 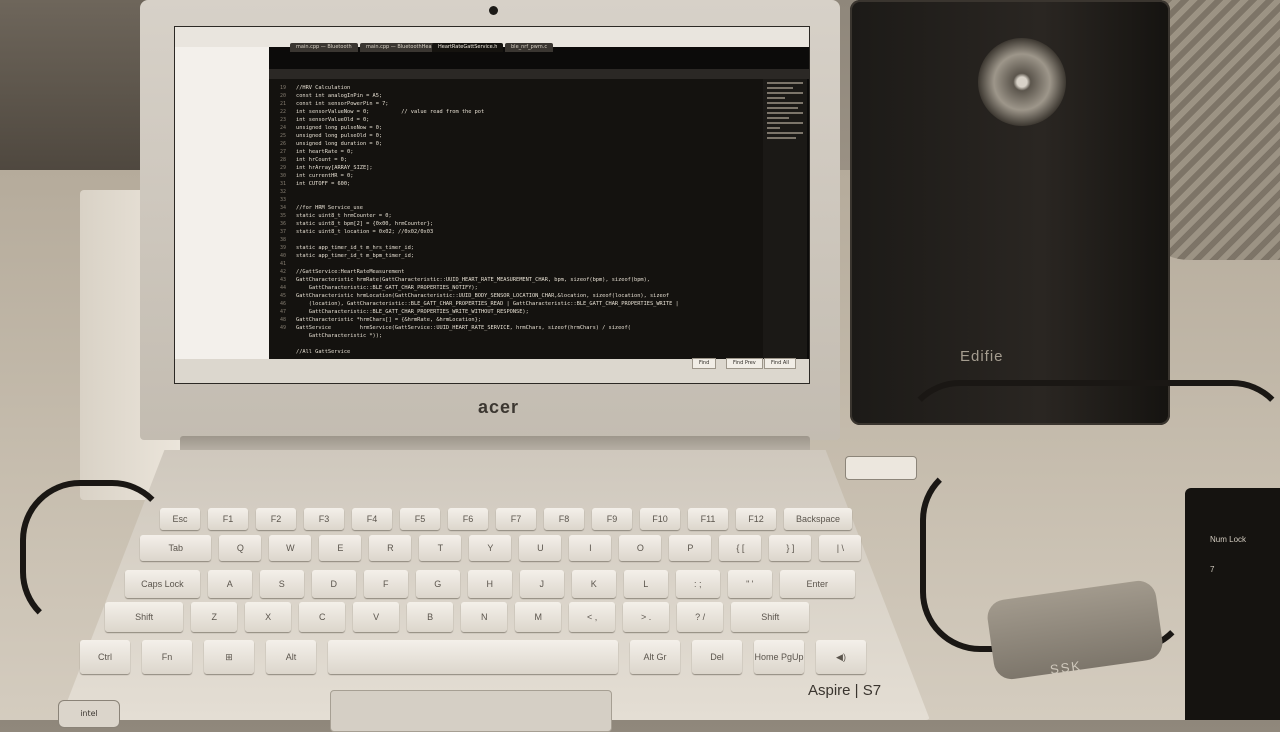 What do you see at coordinates (840, 548) in the screenshot?
I see `key: | \` at bounding box center [840, 548].